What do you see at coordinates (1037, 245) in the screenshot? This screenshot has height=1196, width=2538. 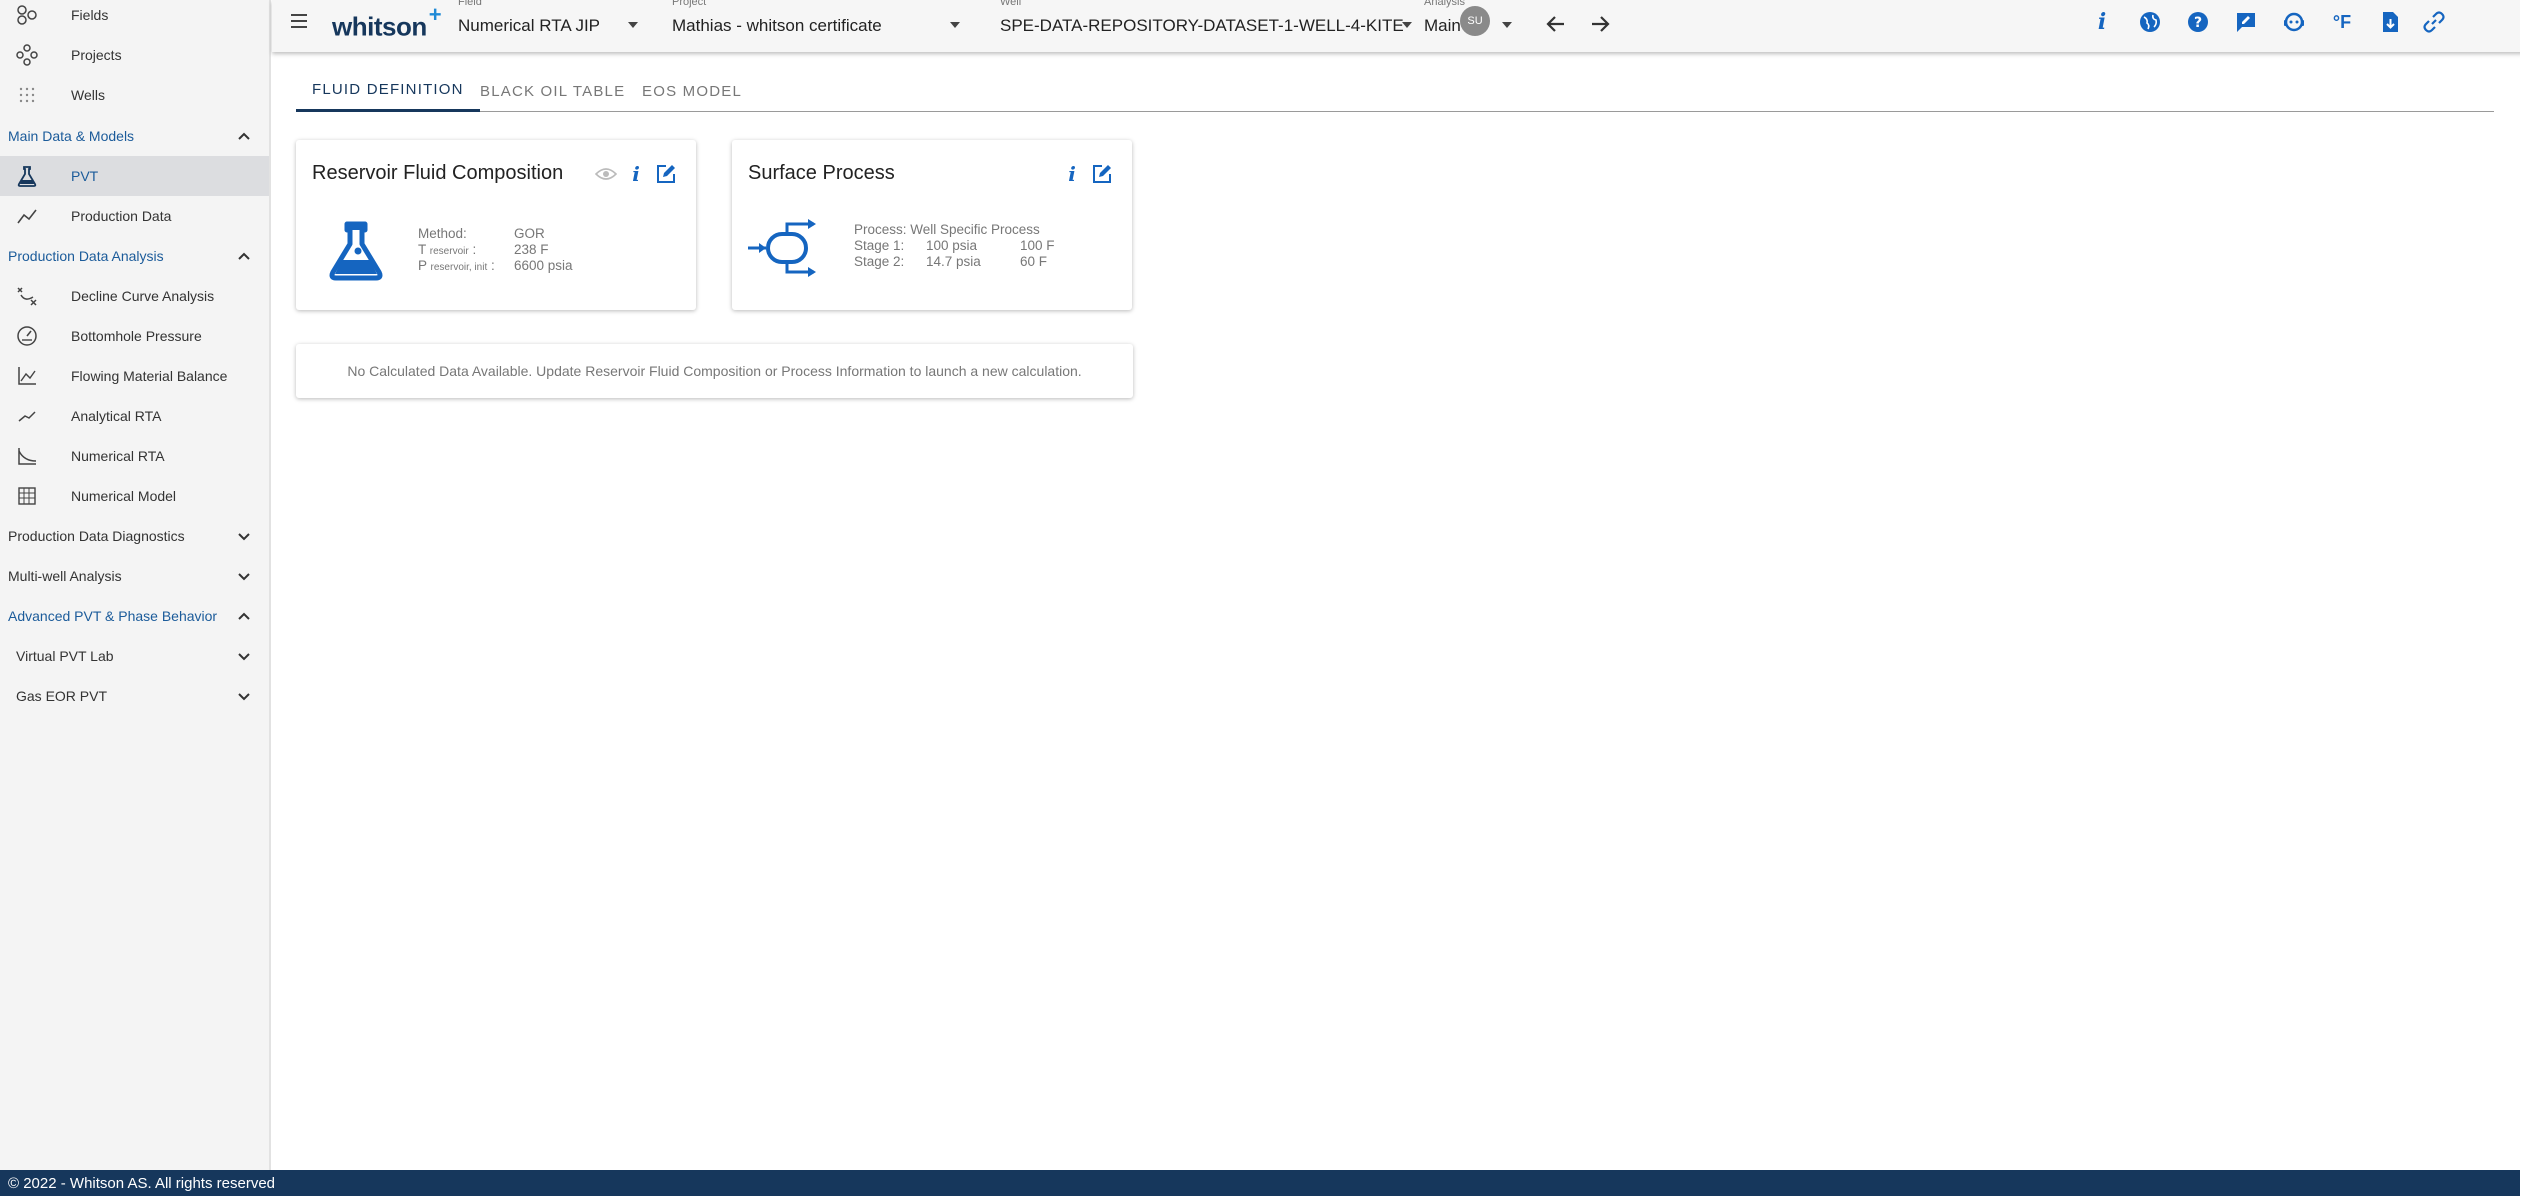 I see `stage1-temperature: 100 F` at bounding box center [1037, 245].